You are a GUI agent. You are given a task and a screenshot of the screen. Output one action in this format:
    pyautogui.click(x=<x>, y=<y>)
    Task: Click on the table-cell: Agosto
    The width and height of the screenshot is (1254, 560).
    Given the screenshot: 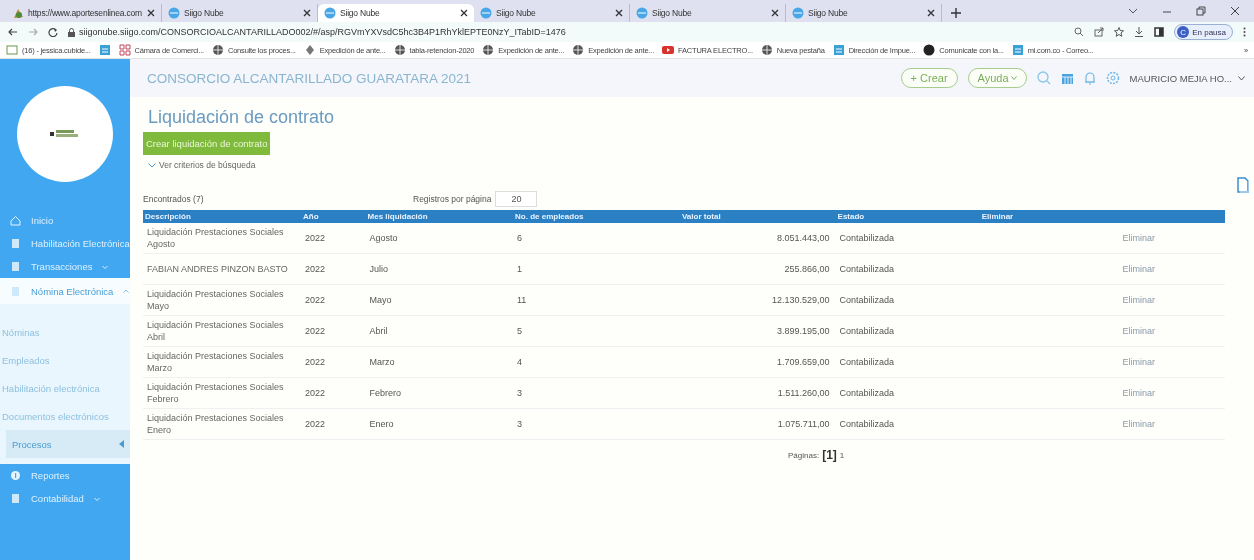 What is the action you would take?
    pyautogui.click(x=383, y=238)
    